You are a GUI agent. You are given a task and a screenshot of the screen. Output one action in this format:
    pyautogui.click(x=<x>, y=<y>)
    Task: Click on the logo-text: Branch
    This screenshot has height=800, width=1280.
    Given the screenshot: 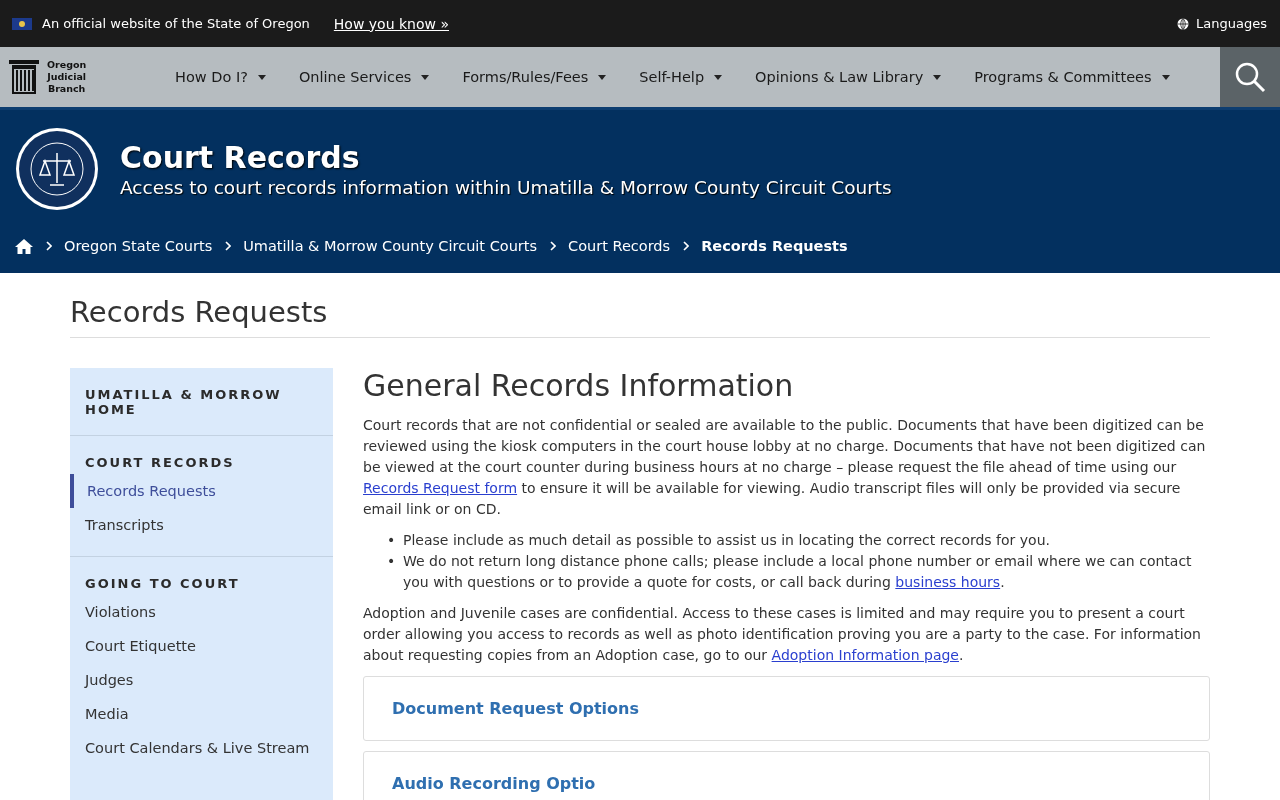 What is the action you would take?
    pyautogui.click(x=66, y=89)
    